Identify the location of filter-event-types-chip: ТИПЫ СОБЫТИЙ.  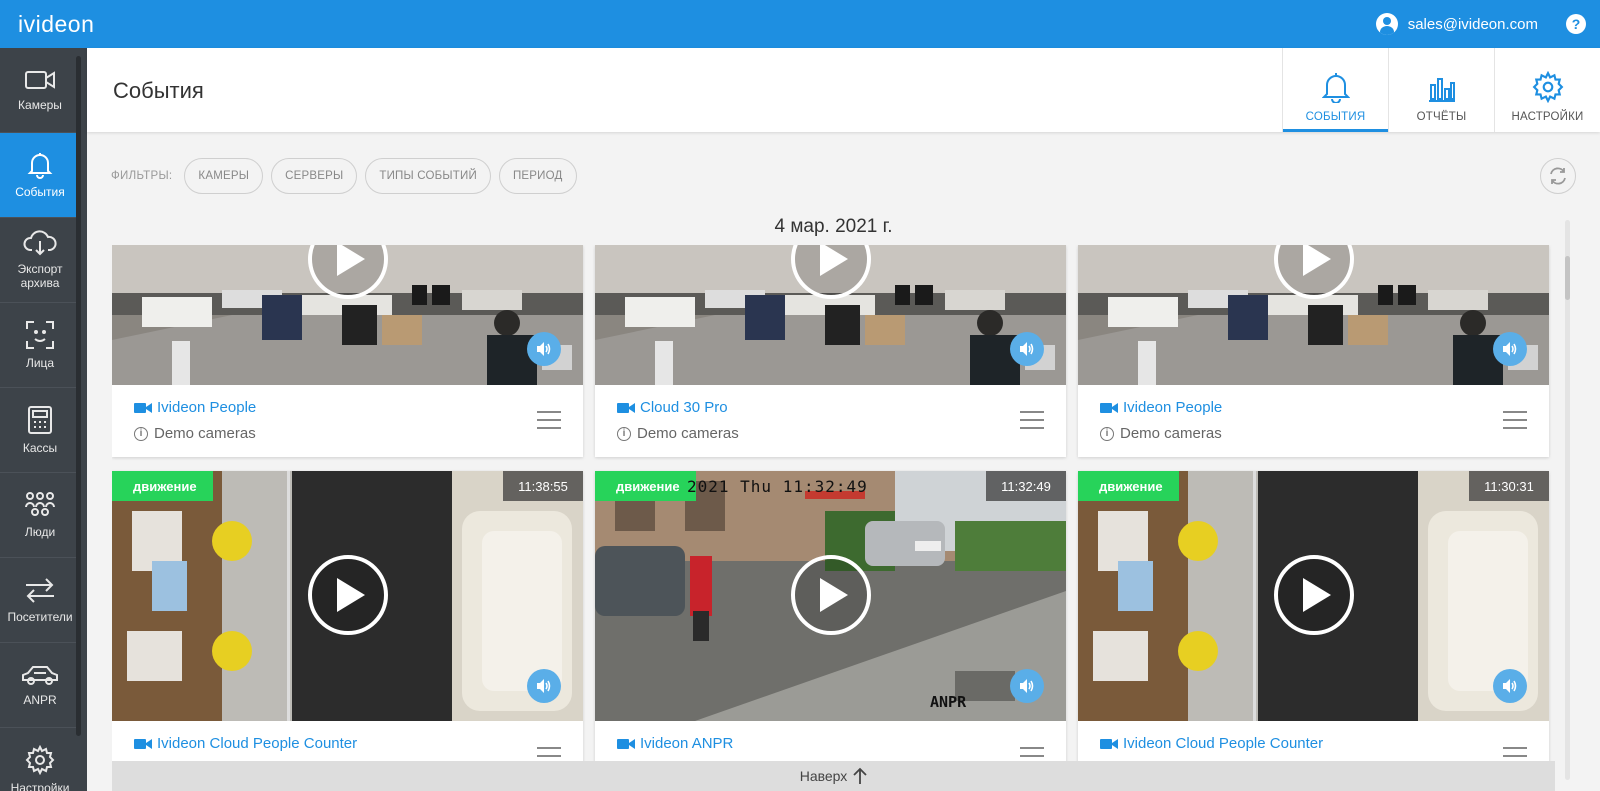
(428, 176).